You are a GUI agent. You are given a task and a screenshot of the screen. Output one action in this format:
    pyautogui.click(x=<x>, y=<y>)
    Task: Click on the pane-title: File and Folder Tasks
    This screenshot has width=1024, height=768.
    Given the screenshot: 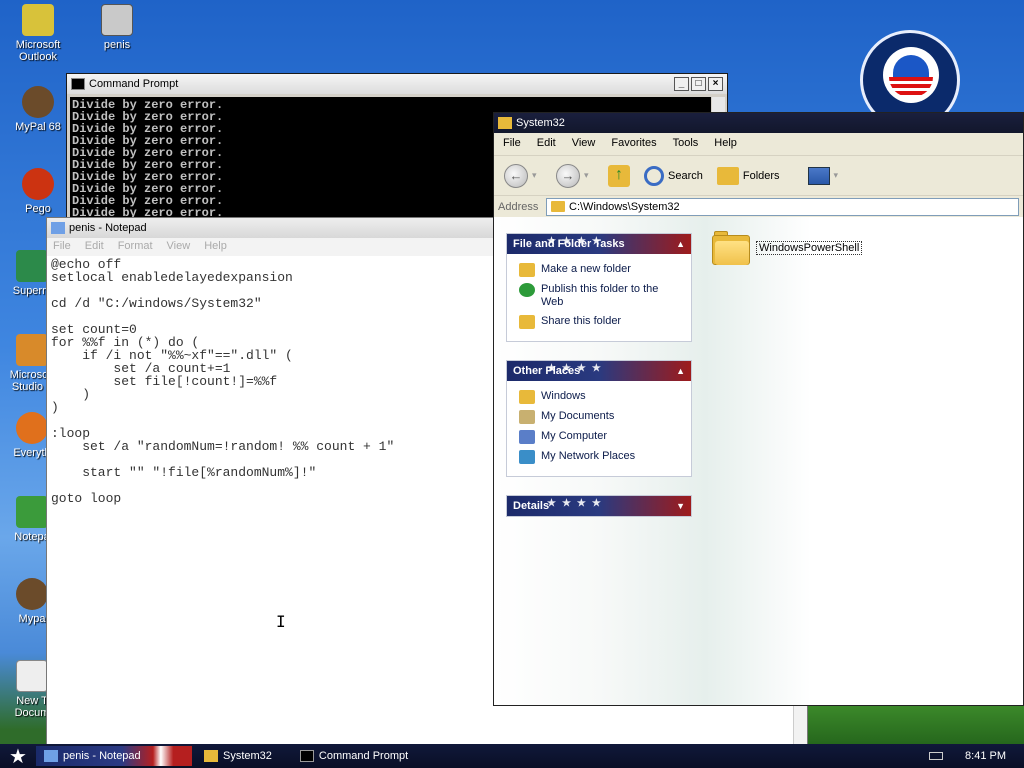 What is the action you would take?
    pyautogui.click(x=569, y=244)
    